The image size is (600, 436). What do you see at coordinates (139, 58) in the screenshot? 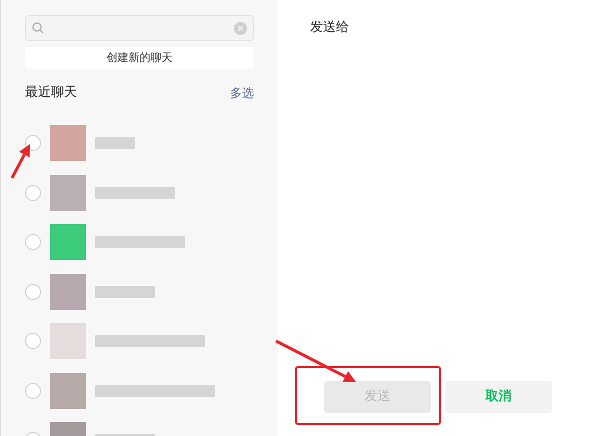
I see `new-chat-button: 创建新的聊天` at bounding box center [139, 58].